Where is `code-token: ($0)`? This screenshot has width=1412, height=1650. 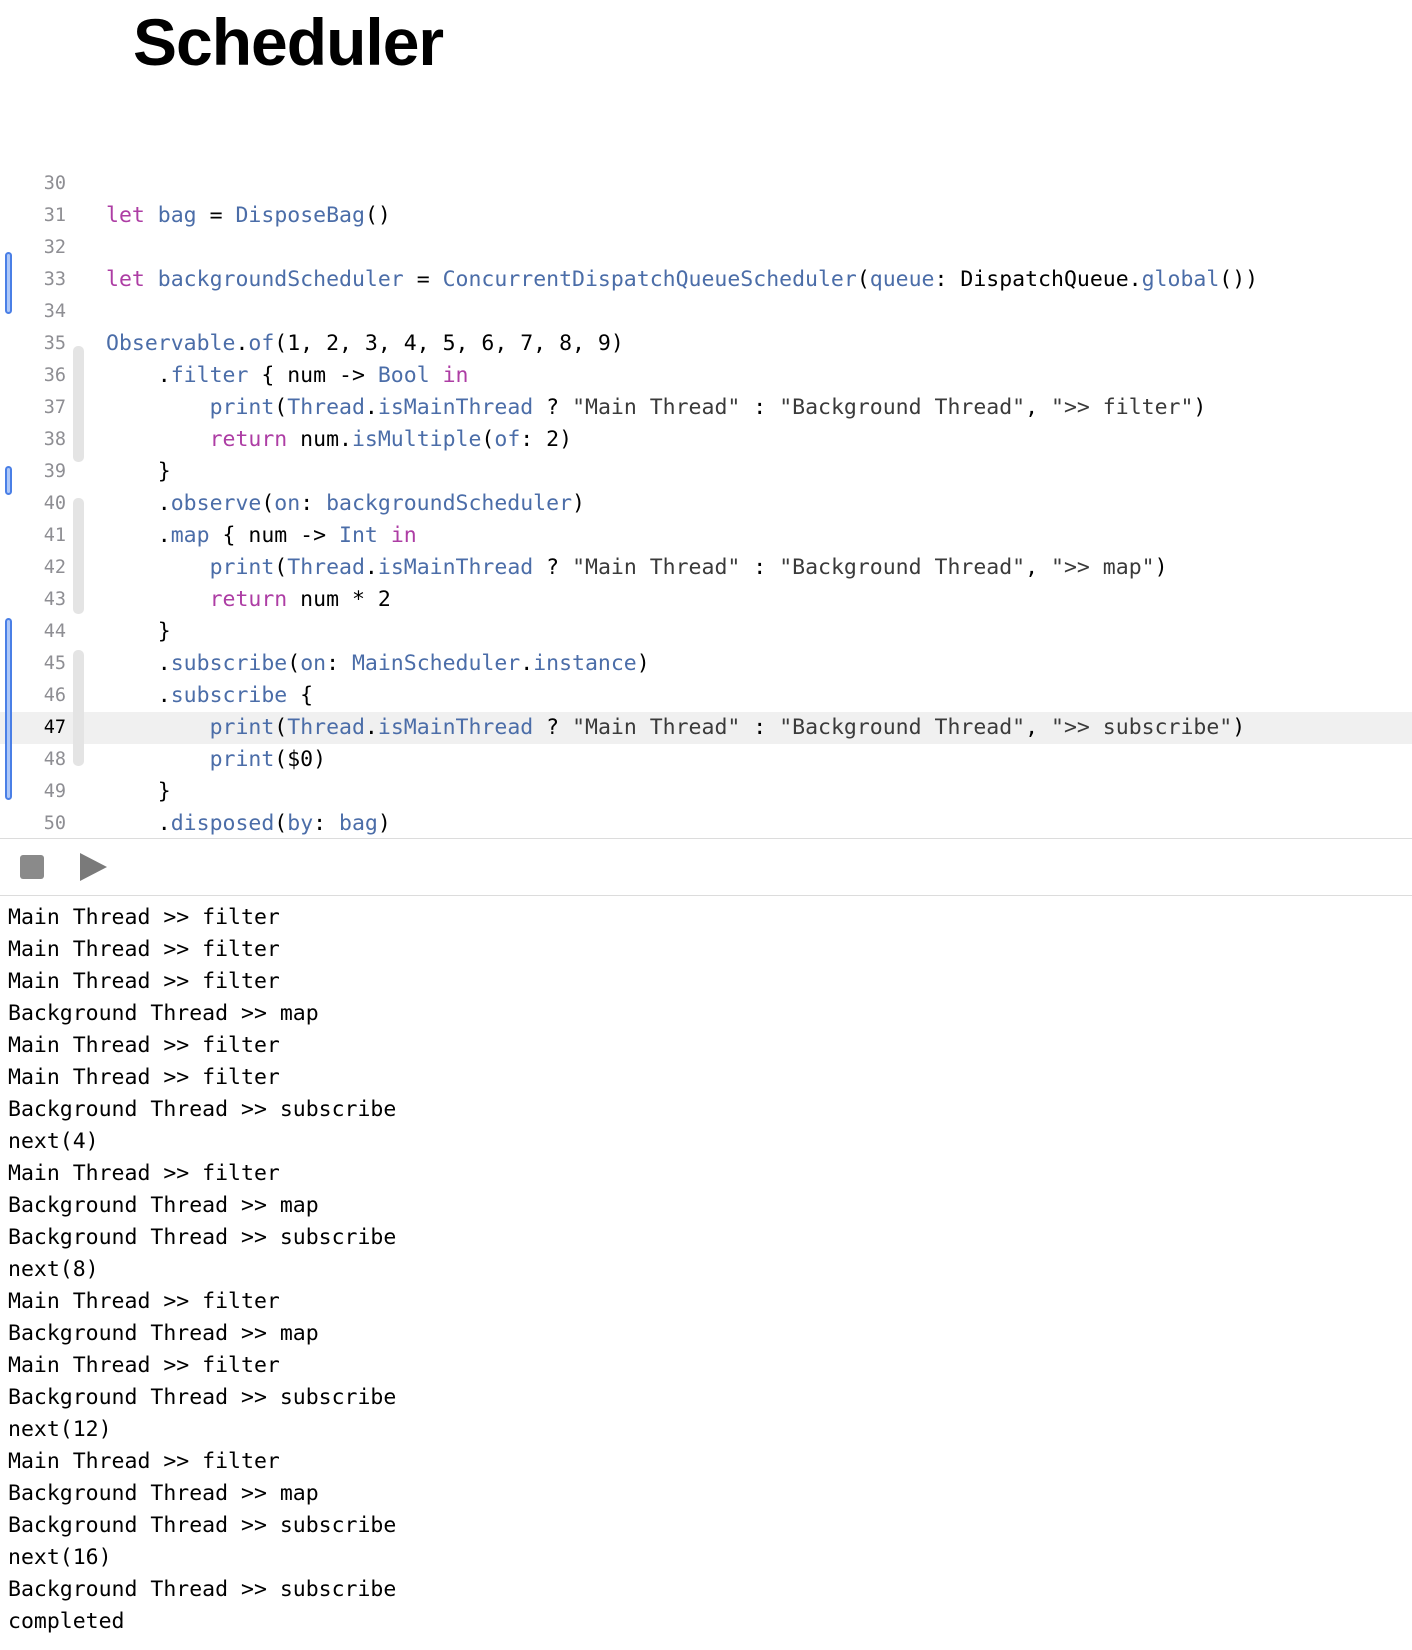
code-token: ($0) is located at coordinates (300, 759).